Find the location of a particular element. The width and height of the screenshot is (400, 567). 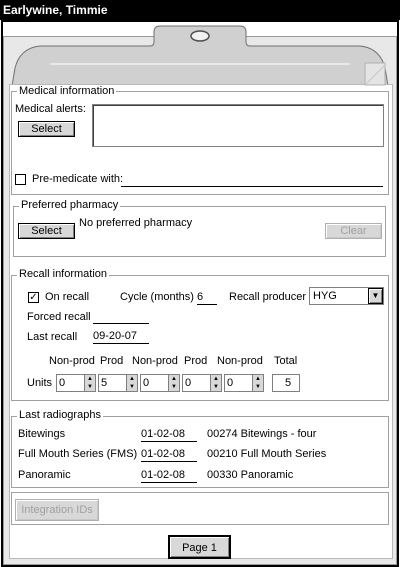

units-total-field: 5 is located at coordinates (286, 383).